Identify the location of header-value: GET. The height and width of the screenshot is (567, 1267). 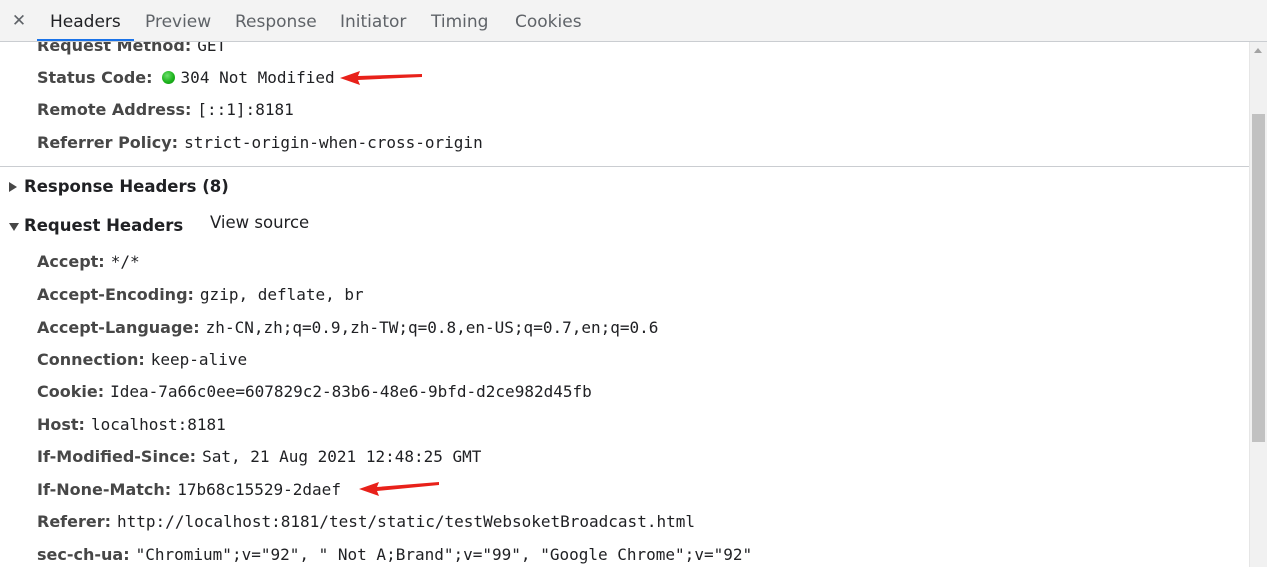
(212, 48).